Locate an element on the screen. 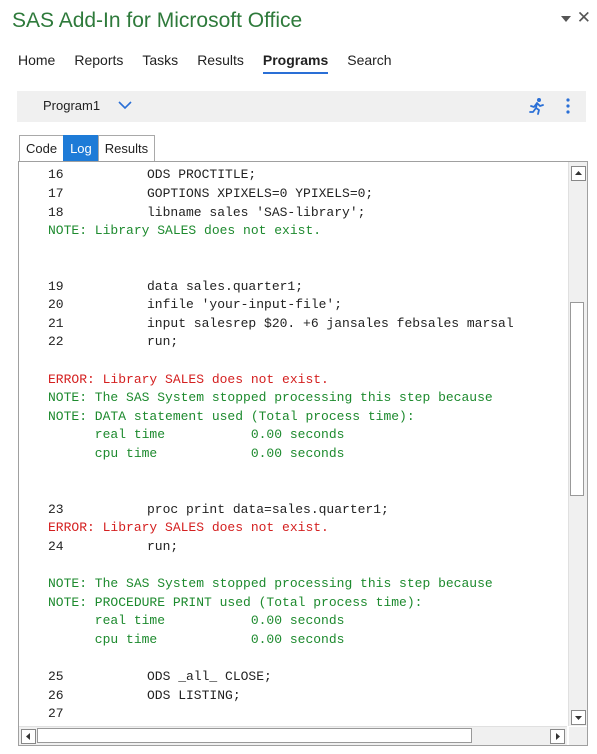 Image resolution: width=597 pixels, height=754 pixels. menu-search: Search is located at coordinates (369, 63).